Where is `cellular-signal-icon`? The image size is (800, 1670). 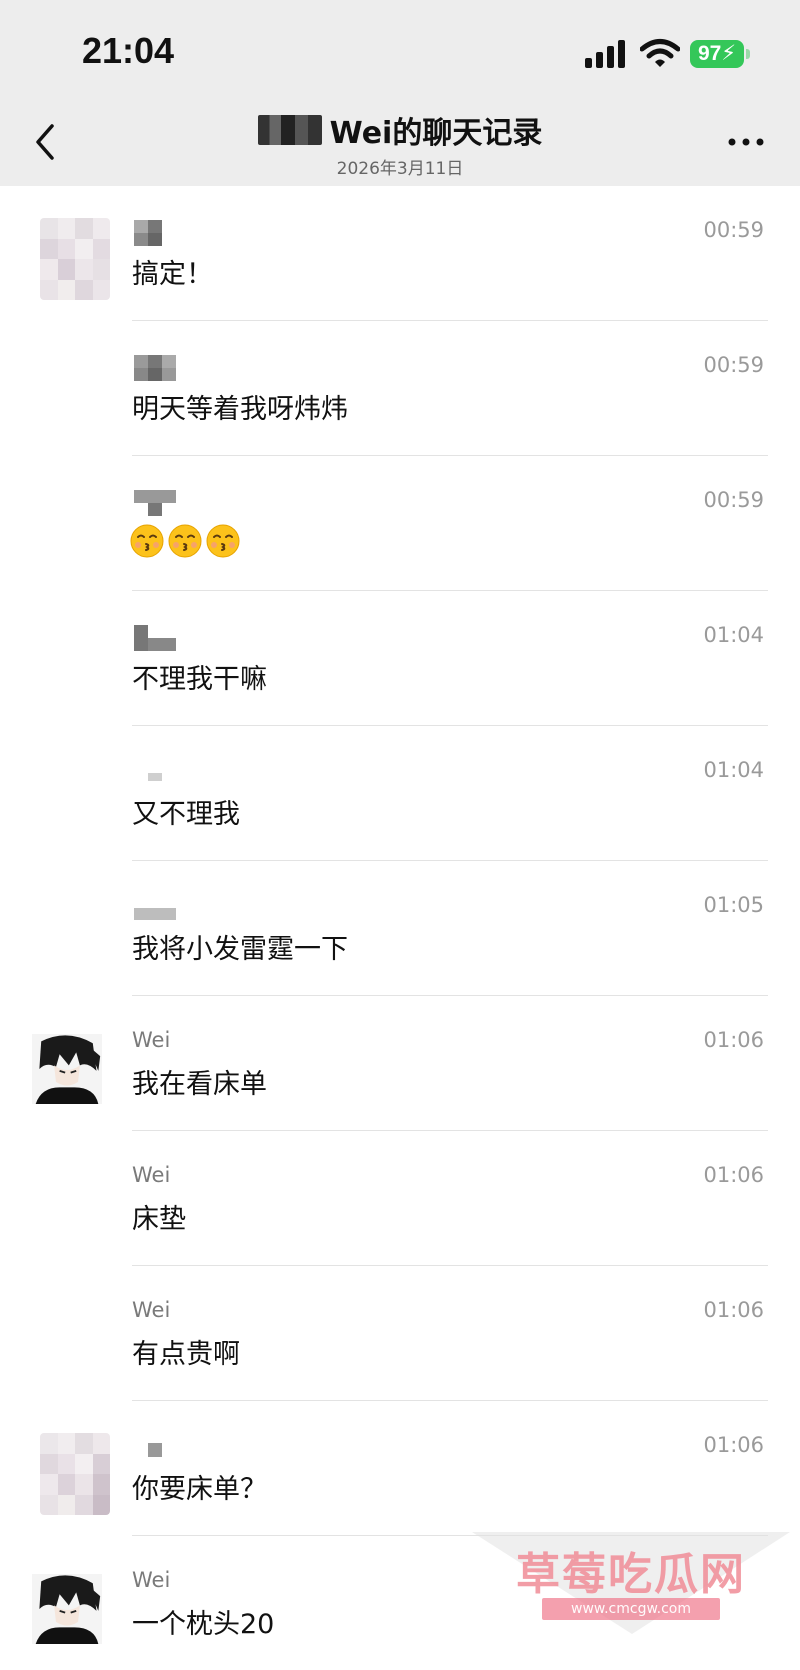 cellular-signal-icon is located at coordinates (605, 54).